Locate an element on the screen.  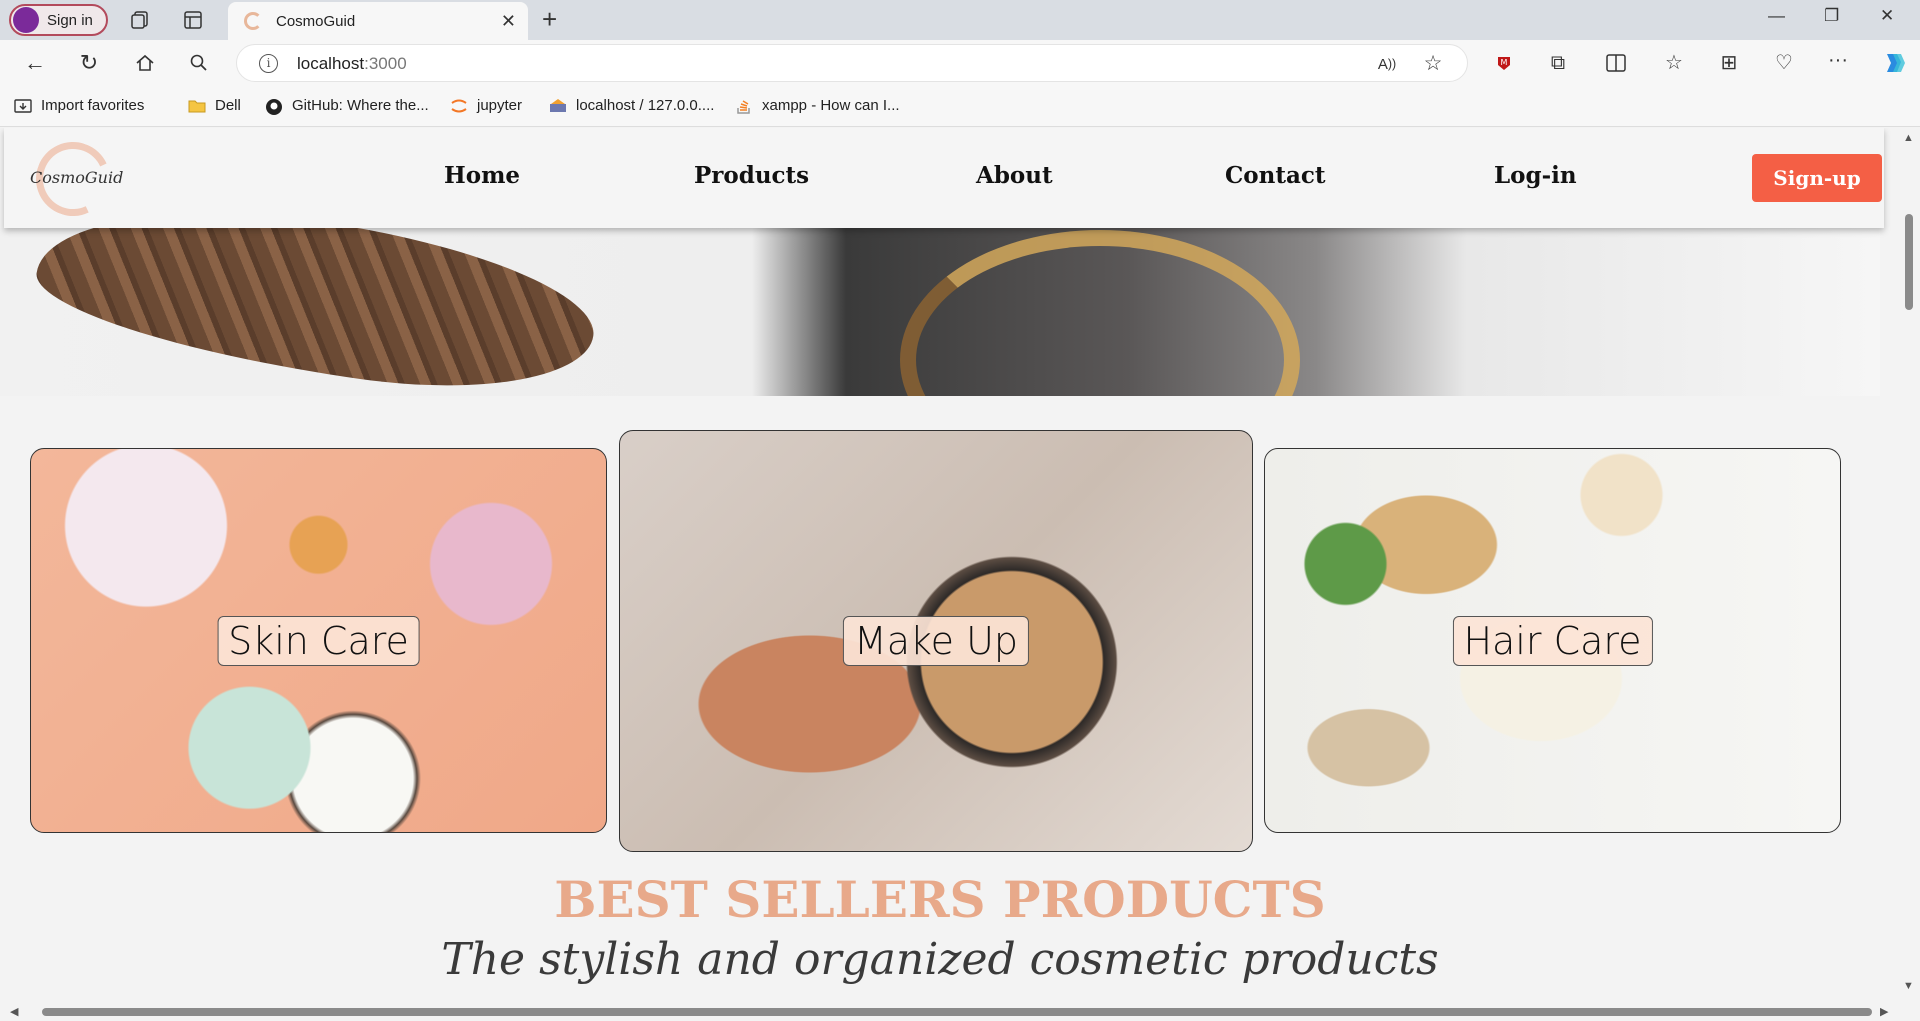
horizontal-scrollbar: ◀ ▶ is located at coordinates (960, 1011).